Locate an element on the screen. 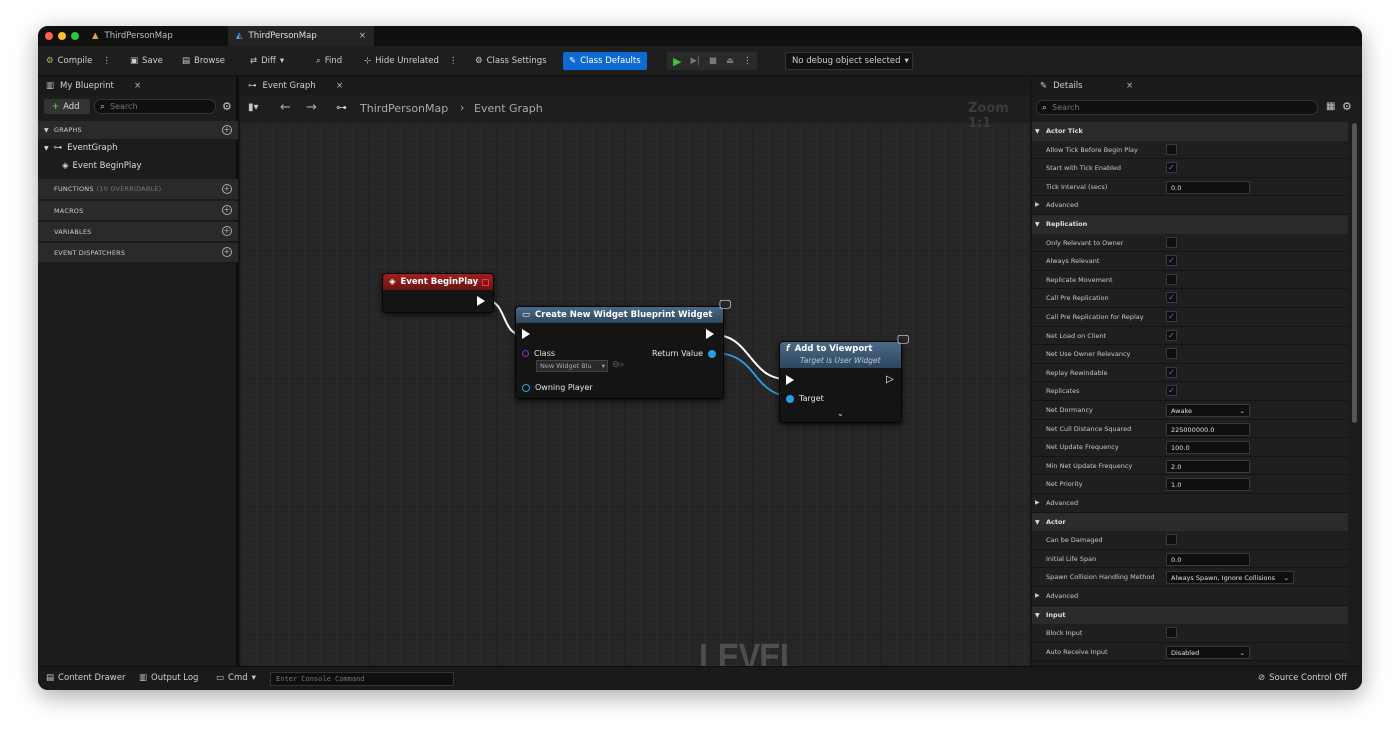  expand-chevron-icon: ⌄ is located at coordinates (840, 413).